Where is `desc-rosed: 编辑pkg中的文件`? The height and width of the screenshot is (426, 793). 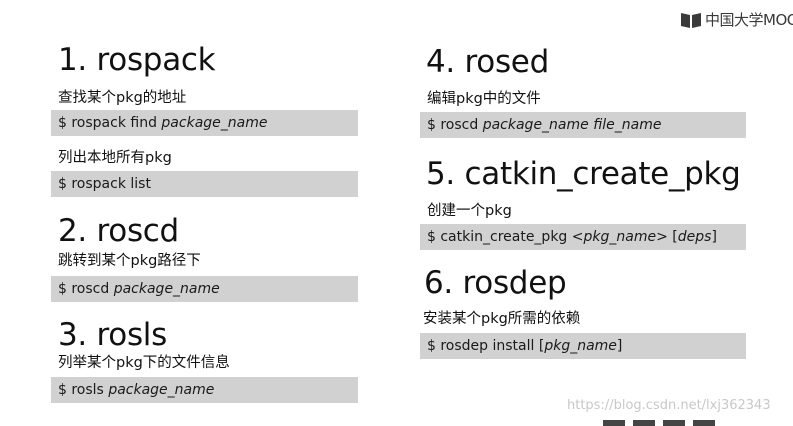
desc-rosed: 编辑pkg中的文件 is located at coordinates (484, 99).